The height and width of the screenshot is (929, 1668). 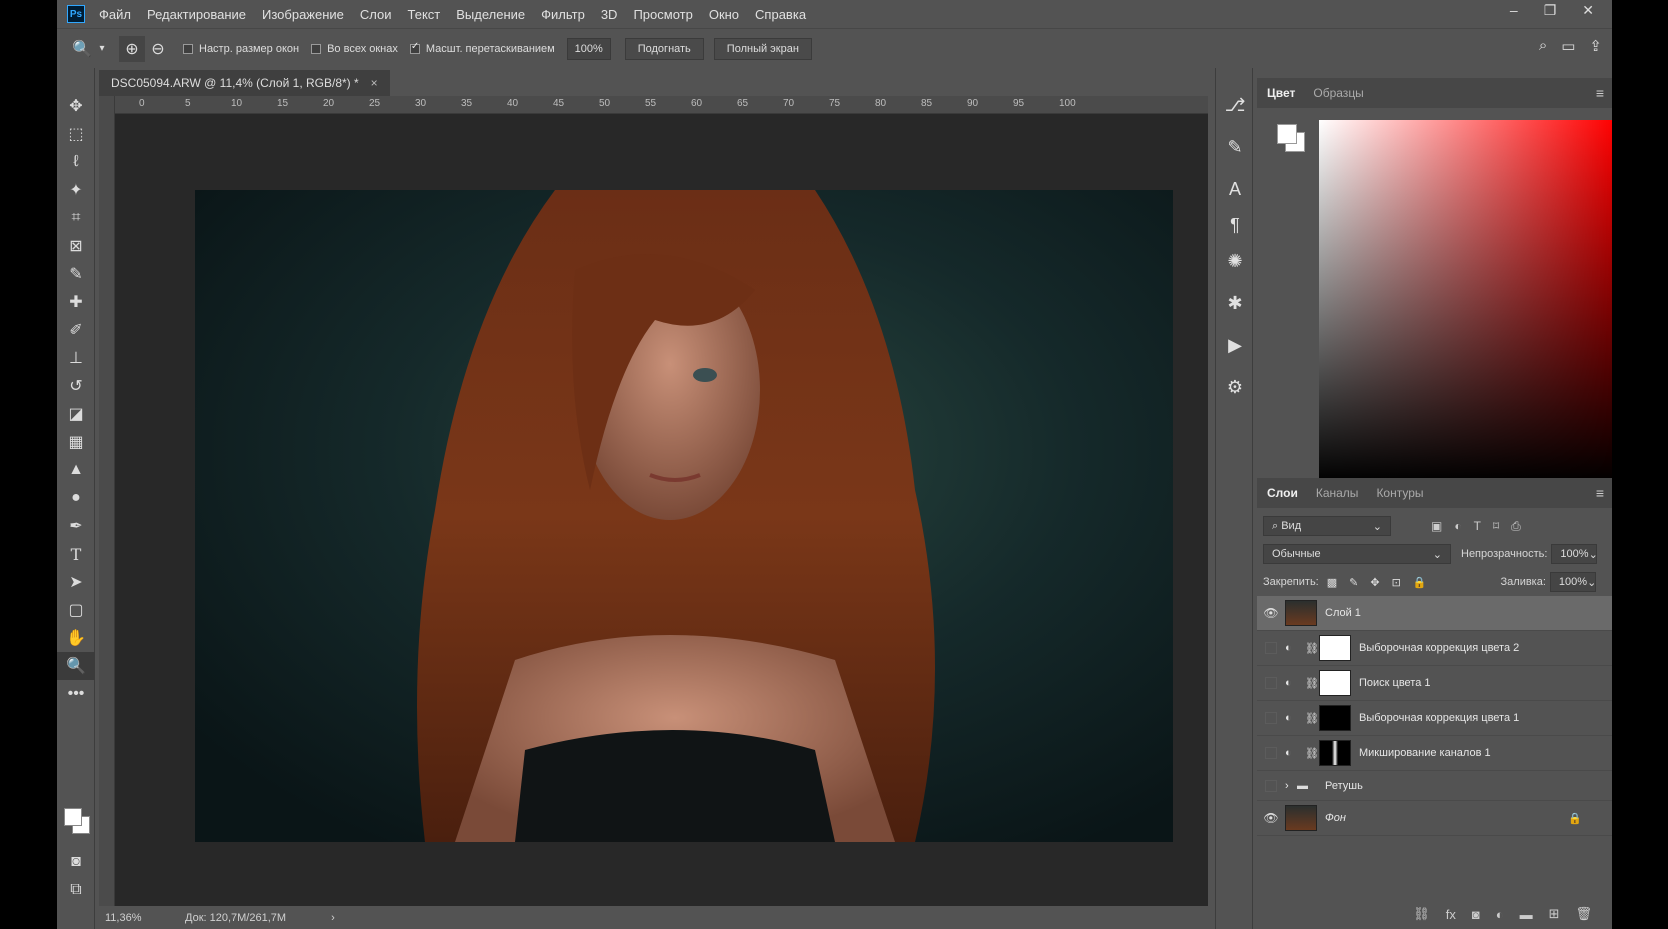 I want to click on chevron-down-icon: ▾, so click(x=102, y=49).